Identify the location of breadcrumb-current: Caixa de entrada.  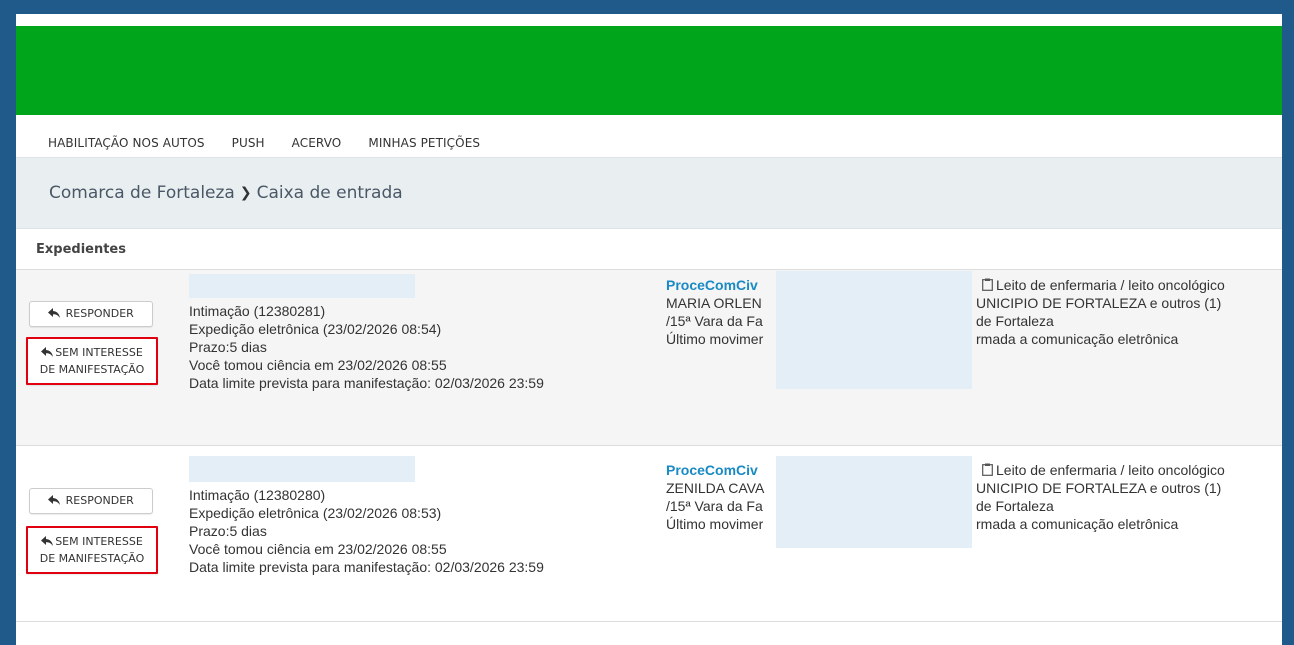
(329, 193).